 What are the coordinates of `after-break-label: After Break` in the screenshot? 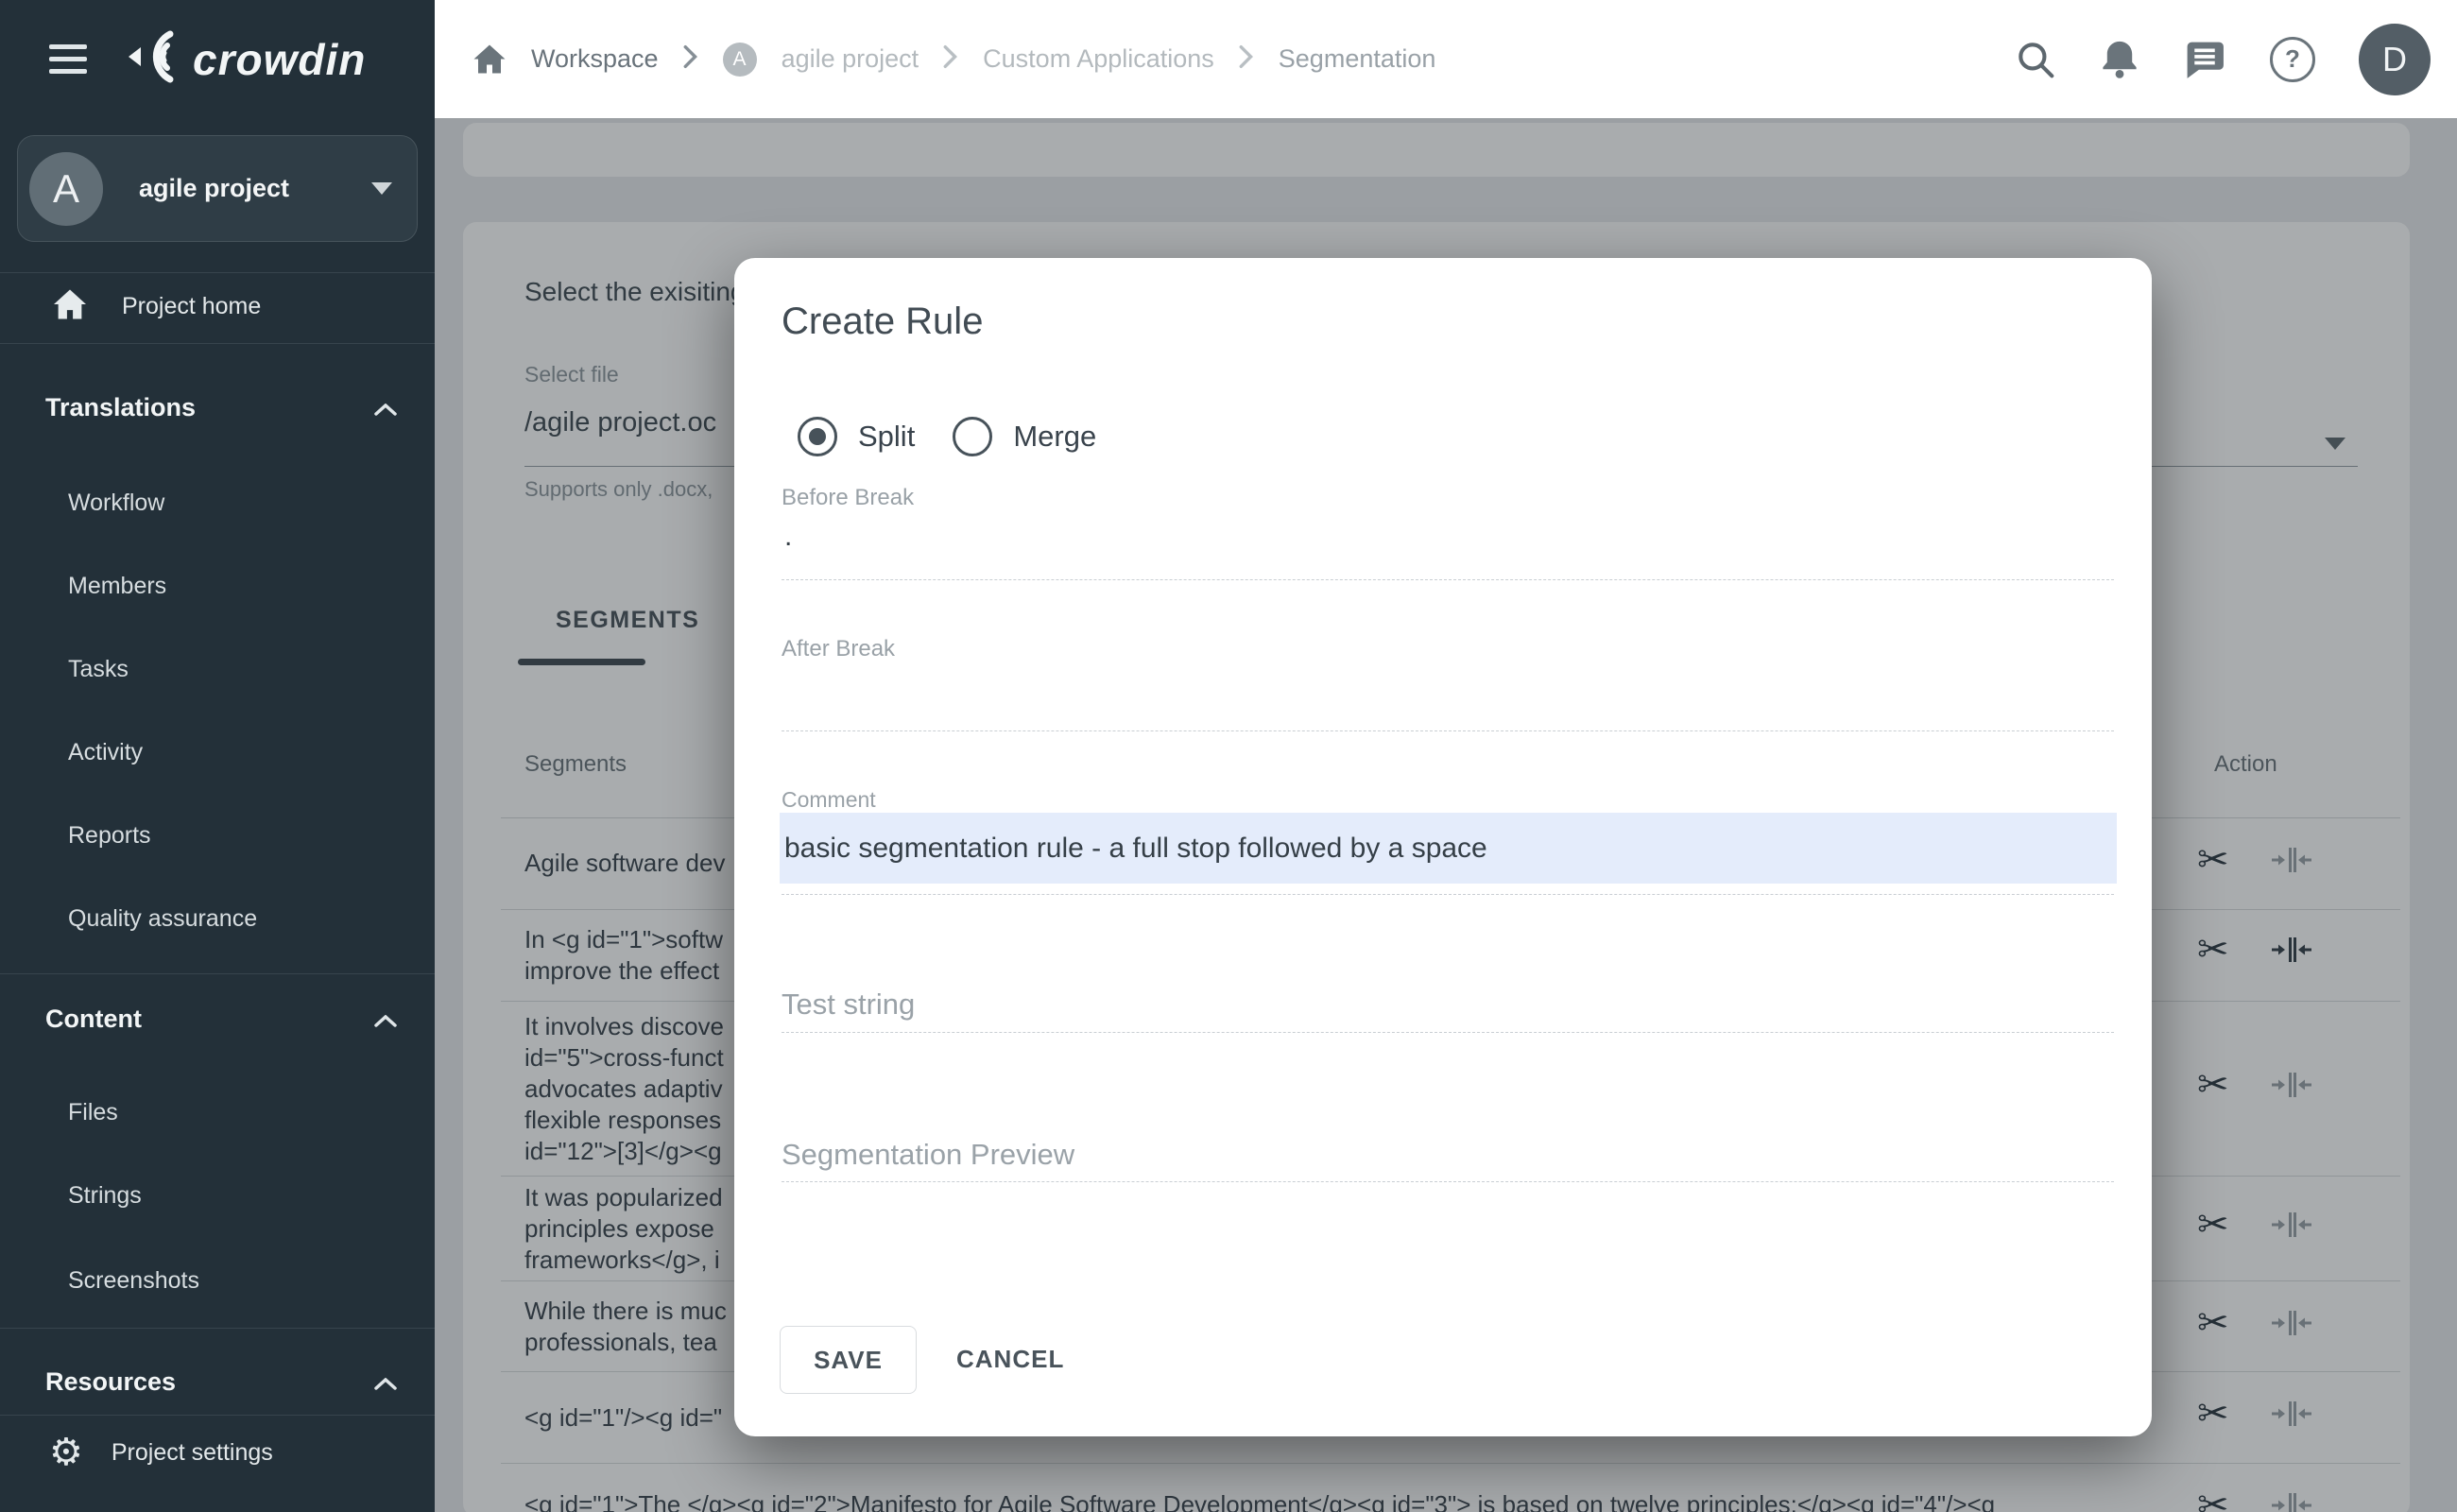 It's located at (839, 649).